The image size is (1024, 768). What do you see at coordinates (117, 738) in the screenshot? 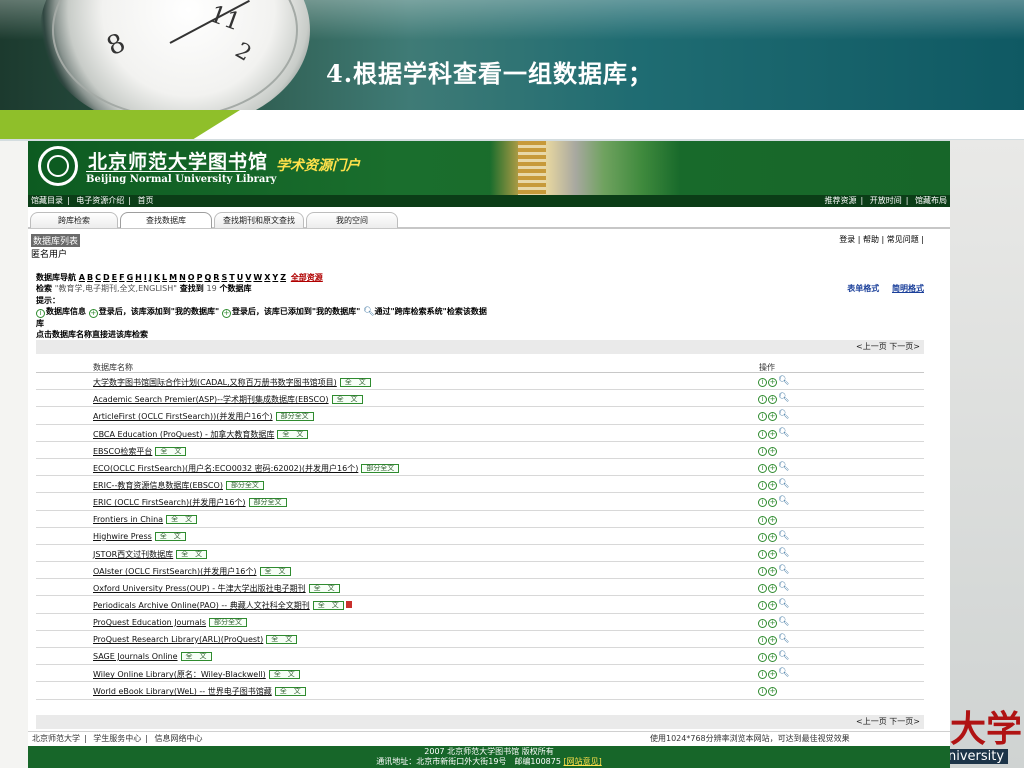
I see `footer-student-link: 学生服务中心` at bounding box center [117, 738].